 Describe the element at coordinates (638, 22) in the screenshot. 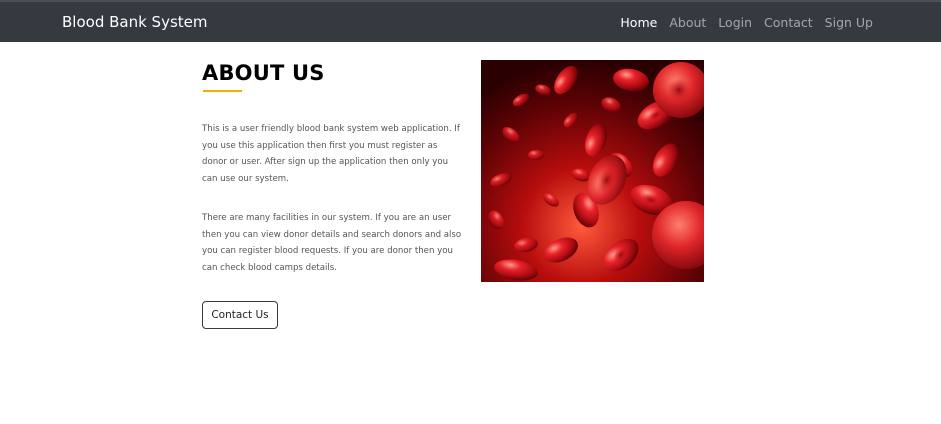

I see `nav-home-link: Home` at that location.